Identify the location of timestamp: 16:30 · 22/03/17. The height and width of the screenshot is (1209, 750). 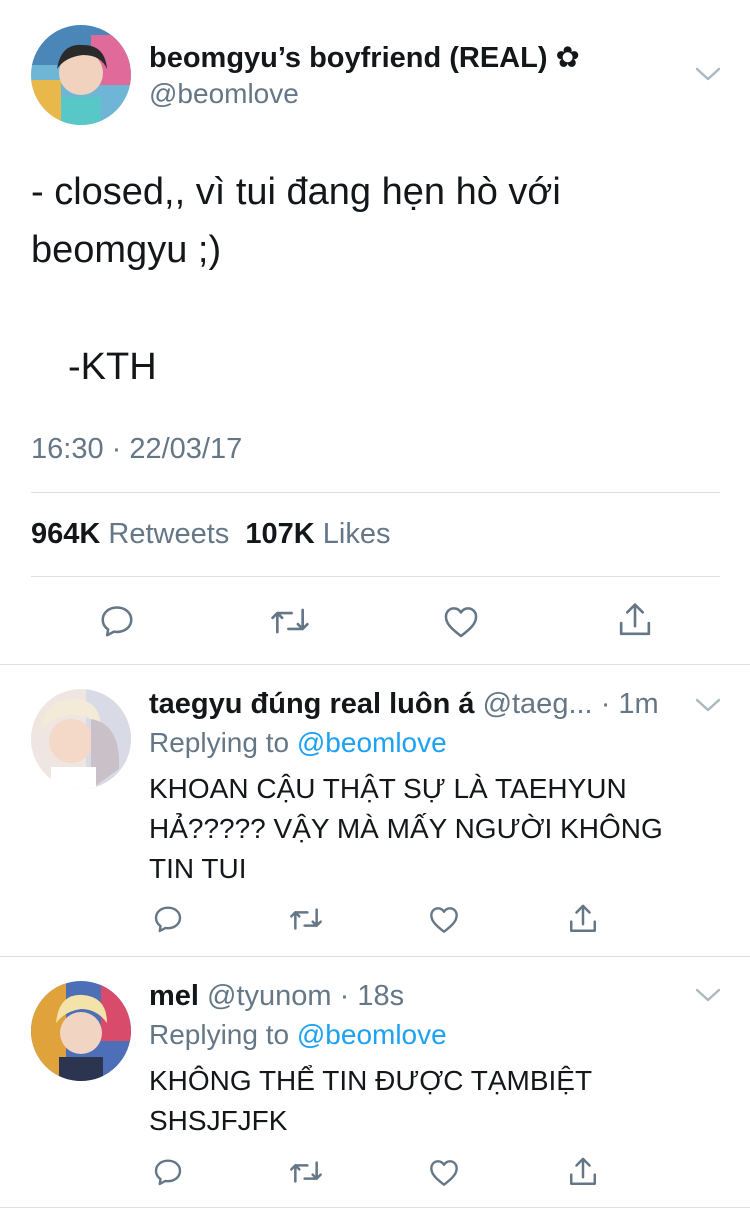
(136, 449).